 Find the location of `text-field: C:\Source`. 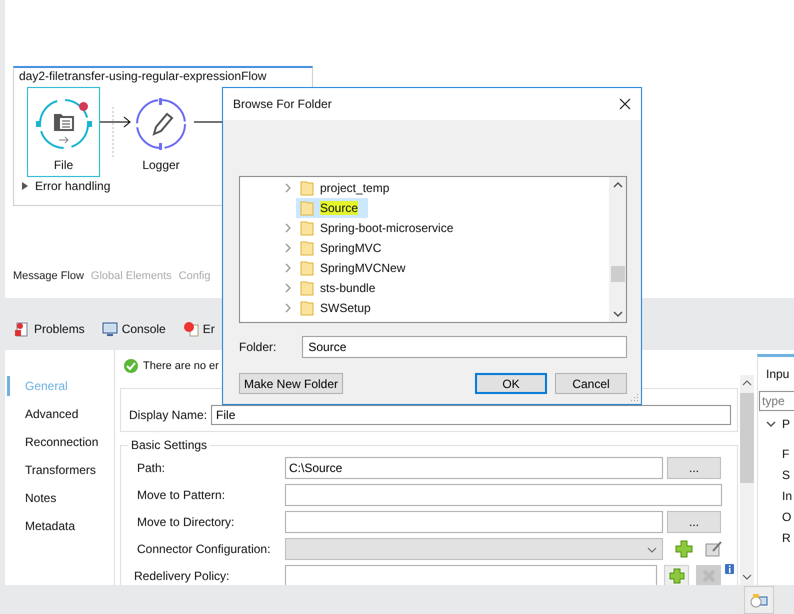

text-field: C:\Source is located at coordinates (474, 467).